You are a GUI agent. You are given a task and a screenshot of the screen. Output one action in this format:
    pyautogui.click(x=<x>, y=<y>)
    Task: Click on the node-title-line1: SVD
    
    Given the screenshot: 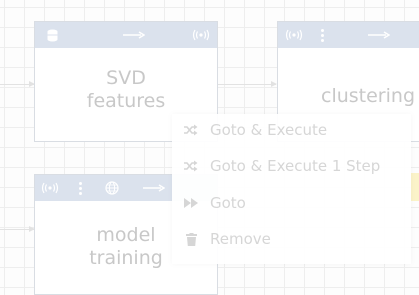 What is the action you would take?
    pyautogui.click(x=126, y=78)
    